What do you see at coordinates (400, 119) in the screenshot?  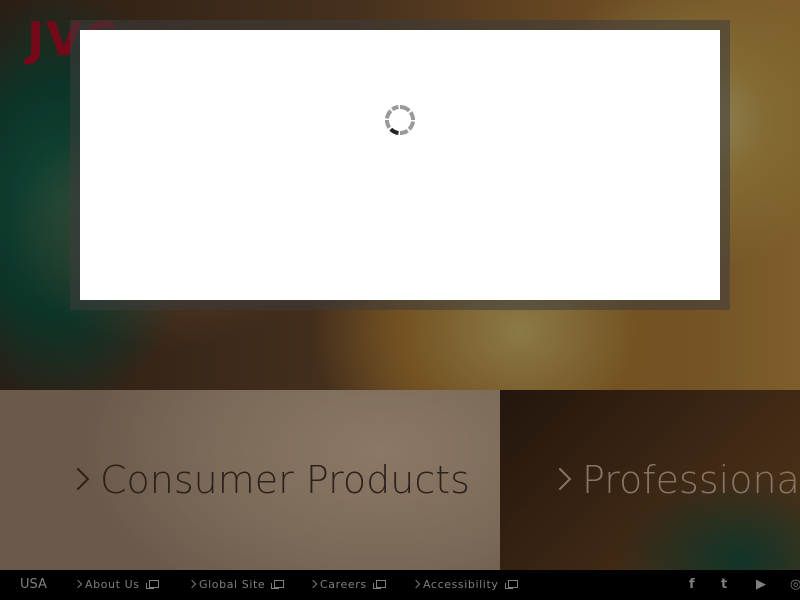 I see `loading-spinner-icon` at bounding box center [400, 119].